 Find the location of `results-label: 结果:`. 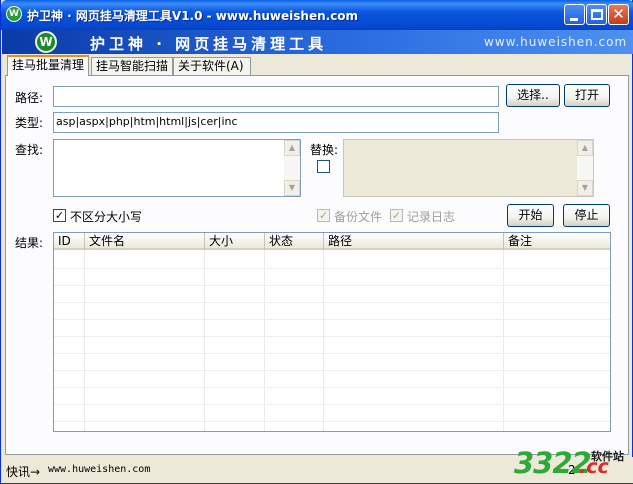

results-label: 结果: is located at coordinates (29, 243).